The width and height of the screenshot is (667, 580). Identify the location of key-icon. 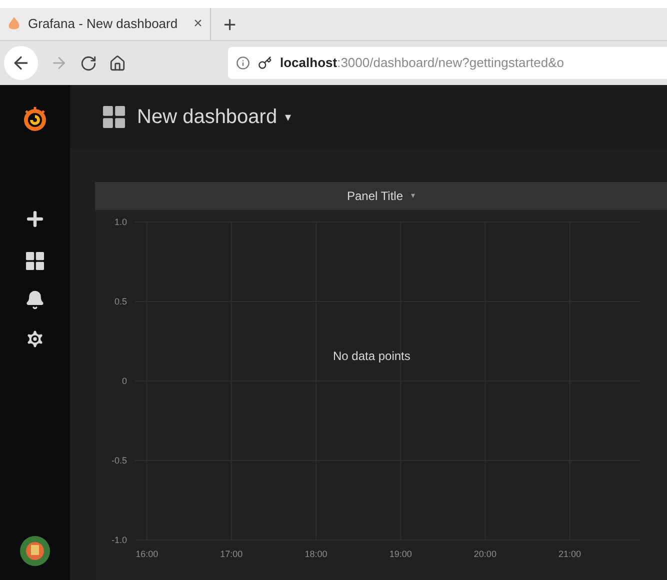
(265, 63).